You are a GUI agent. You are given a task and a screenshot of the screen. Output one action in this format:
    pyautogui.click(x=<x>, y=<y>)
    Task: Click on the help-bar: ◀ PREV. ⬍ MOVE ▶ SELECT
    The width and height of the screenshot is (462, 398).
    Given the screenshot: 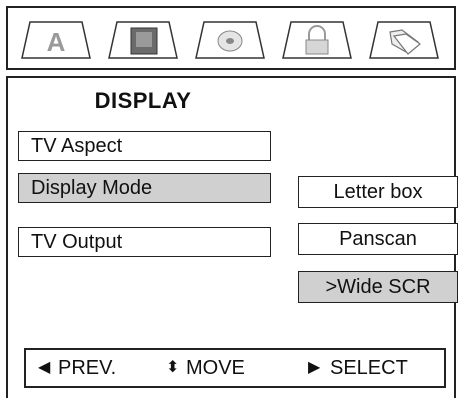 What is the action you would take?
    pyautogui.click(x=235, y=368)
    